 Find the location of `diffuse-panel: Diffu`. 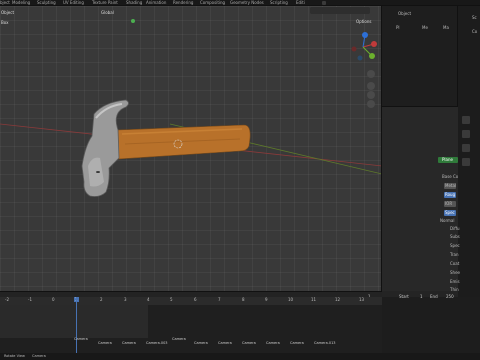

diffuse-panel: Diffu is located at coordinates (454, 228).